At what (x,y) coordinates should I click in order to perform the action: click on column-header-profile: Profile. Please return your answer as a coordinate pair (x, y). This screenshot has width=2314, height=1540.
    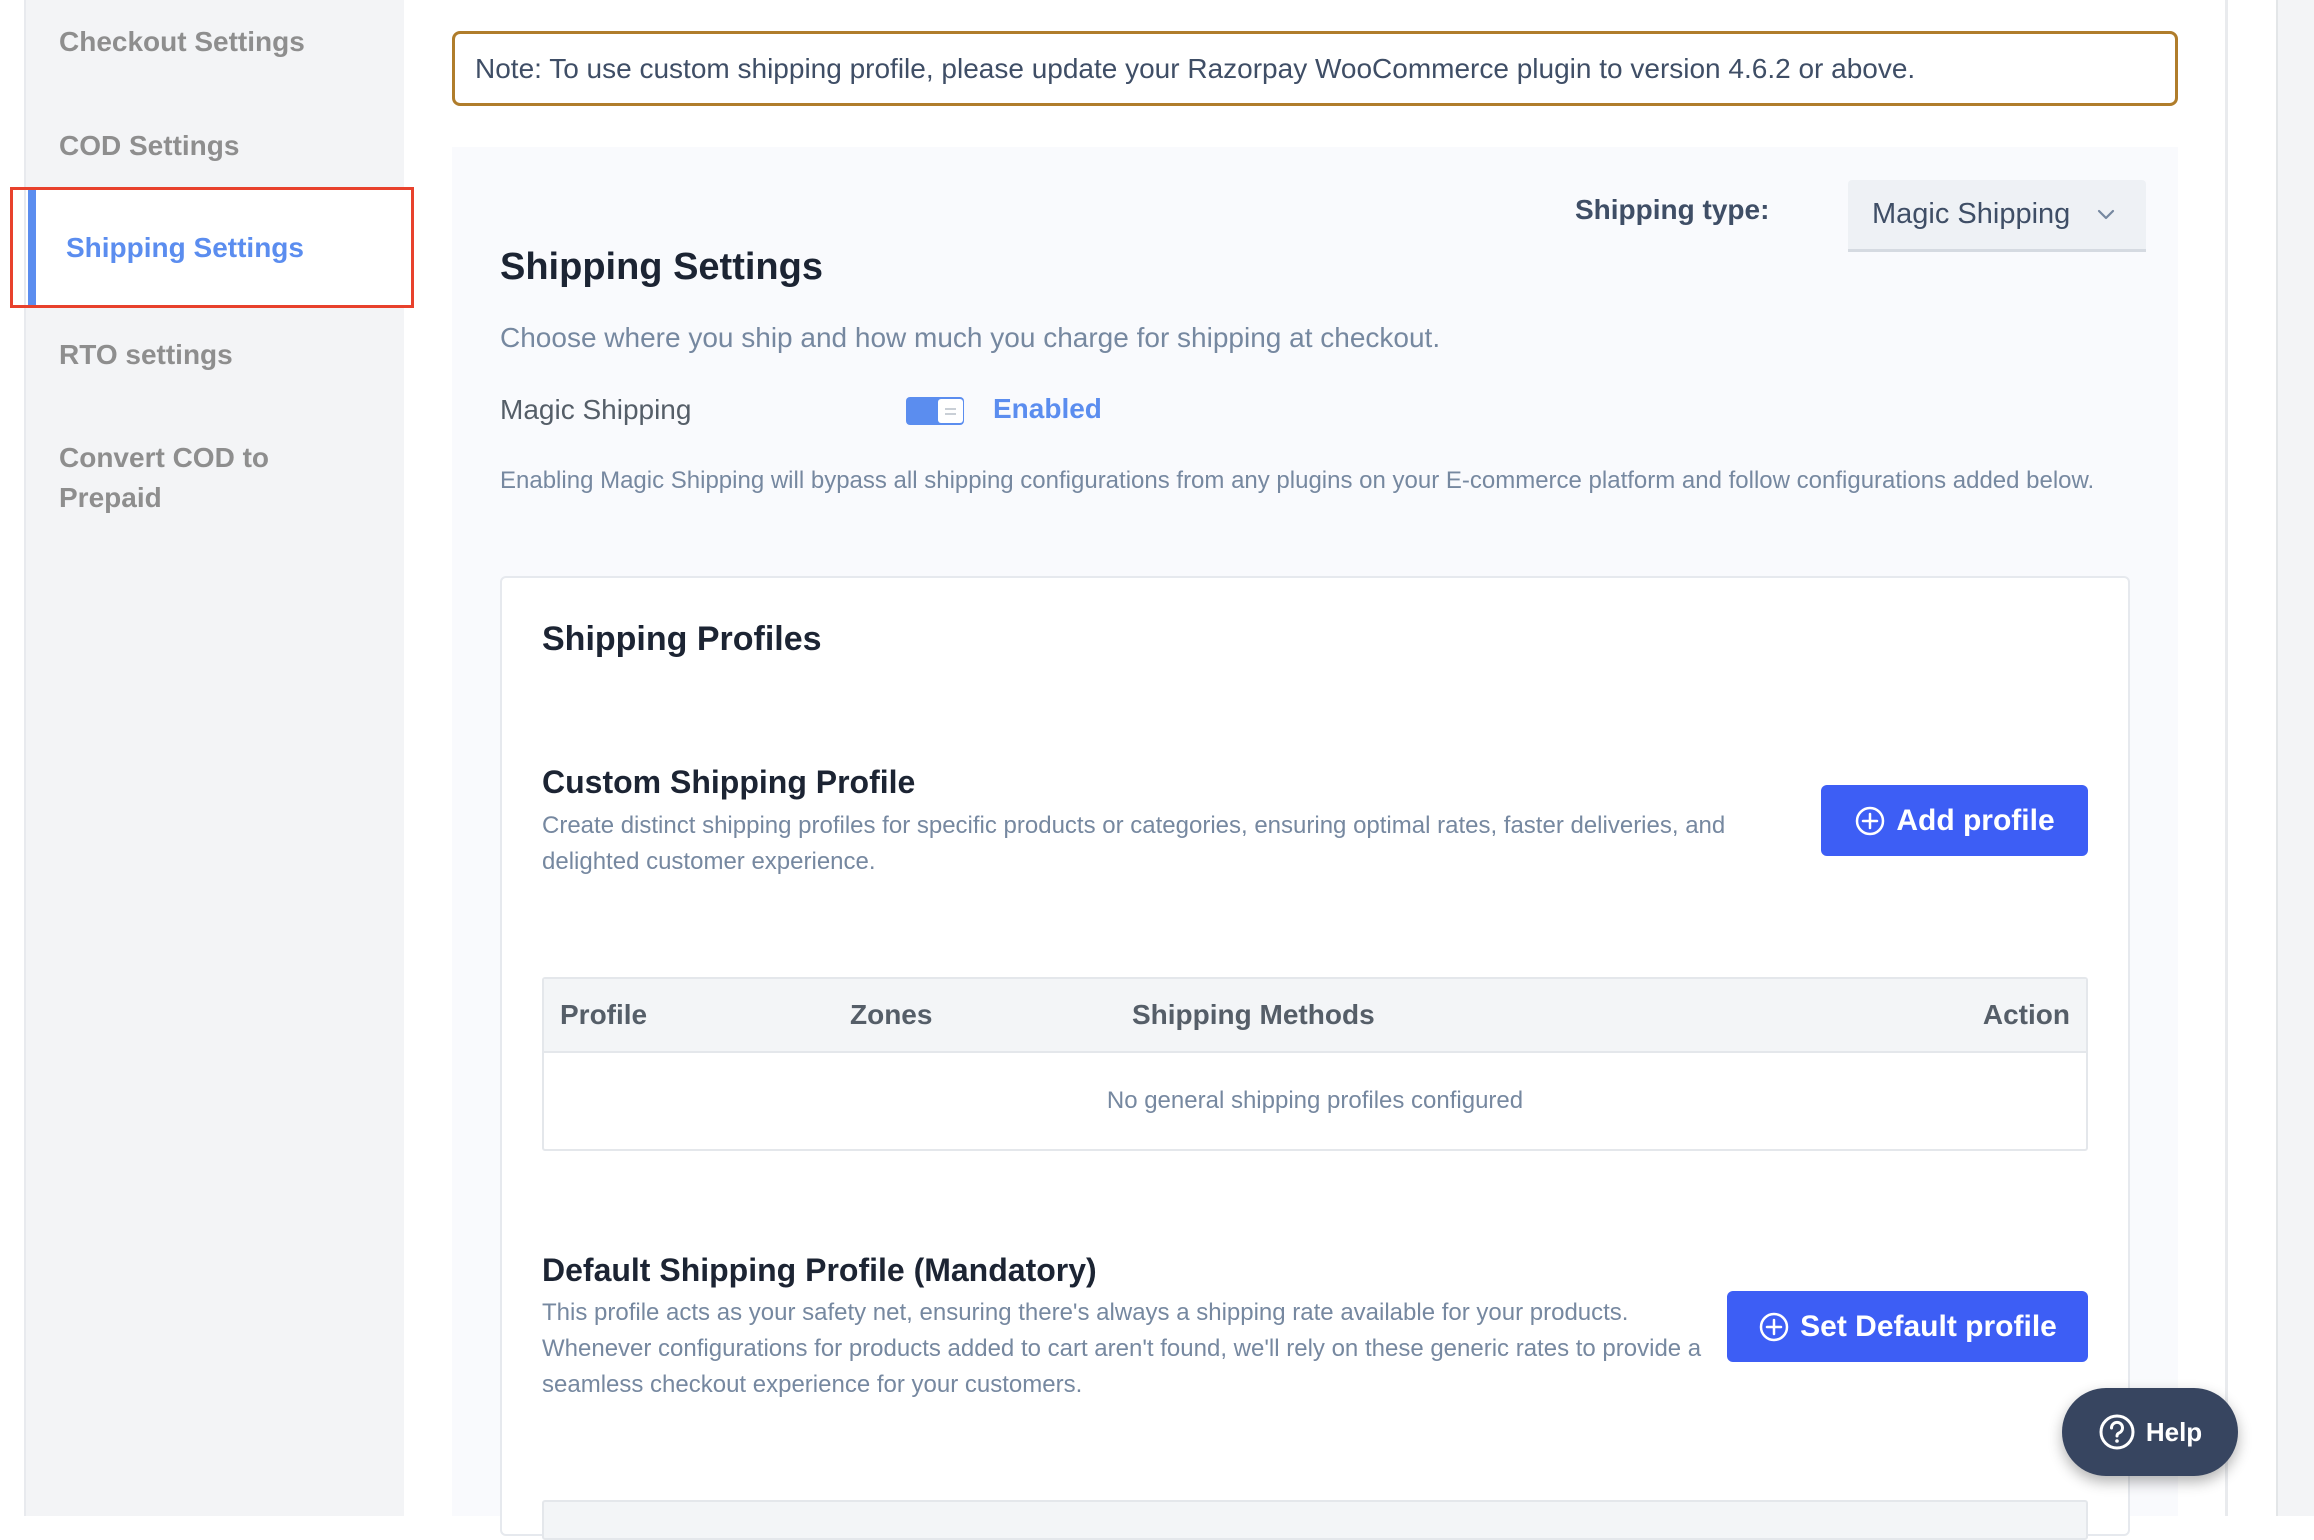
    Looking at the image, I should click on (604, 1014).